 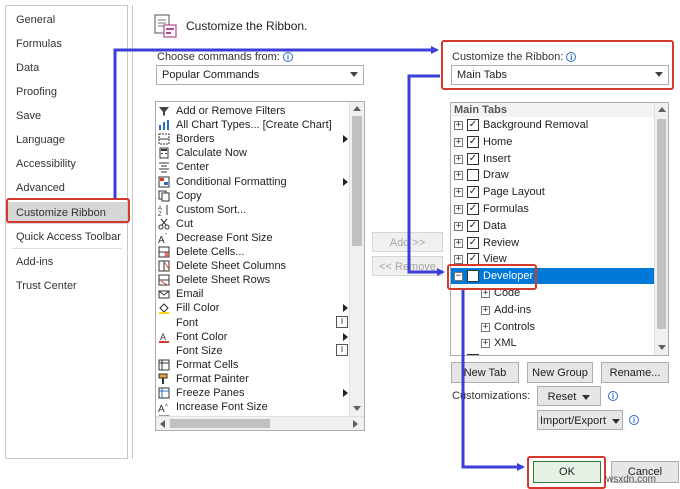 I want to click on command-item-cut: Cut, so click(x=252, y=224).